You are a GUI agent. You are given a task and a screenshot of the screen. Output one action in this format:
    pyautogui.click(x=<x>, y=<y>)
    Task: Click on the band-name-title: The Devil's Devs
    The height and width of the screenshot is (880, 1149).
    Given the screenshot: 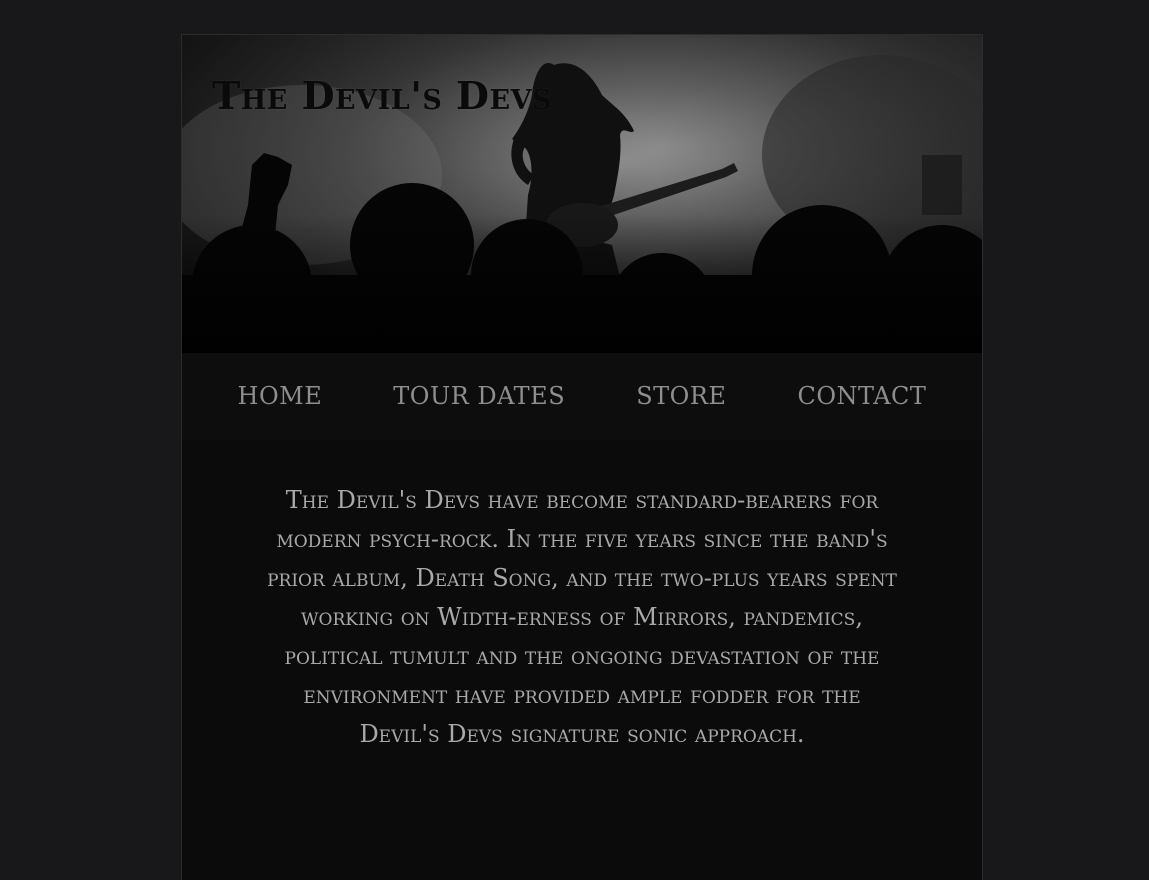 What is the action you would take?
    pyautogui.click(x=382, y=95)
    